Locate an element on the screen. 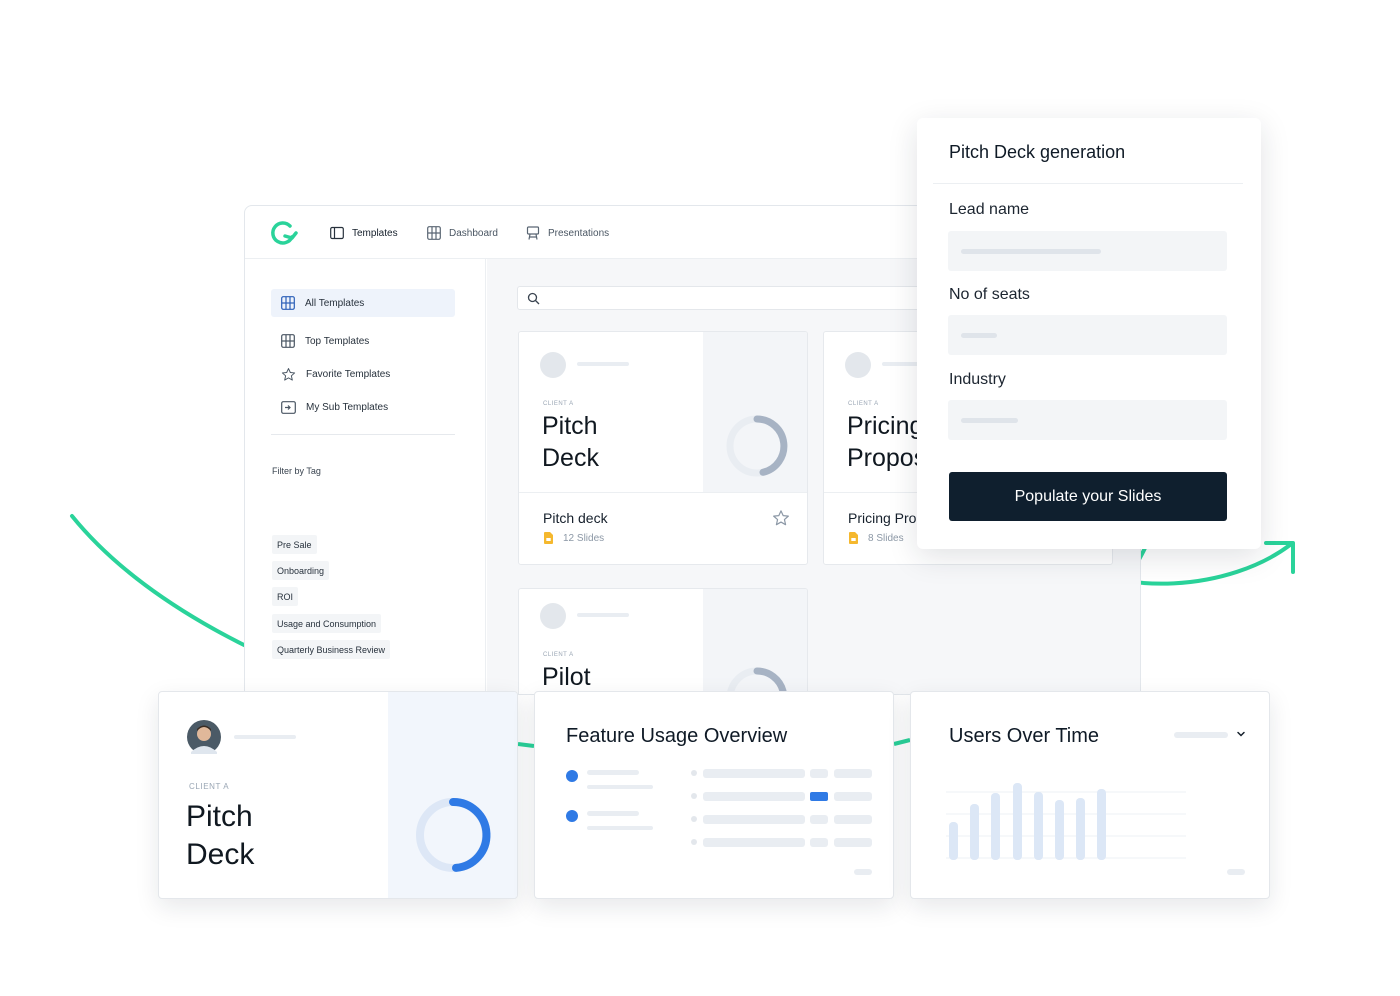 Image resolution: width=1400 pixels, height=996 pixels. panel-divider is located at coordinates (1088, 183).